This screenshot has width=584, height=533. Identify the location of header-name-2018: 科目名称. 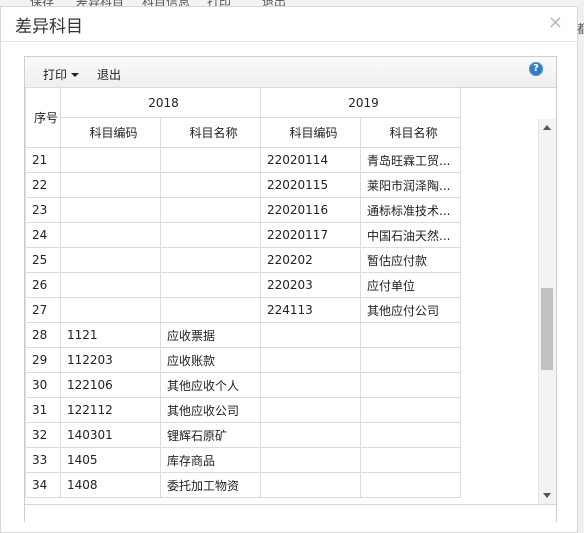
(210, 132).